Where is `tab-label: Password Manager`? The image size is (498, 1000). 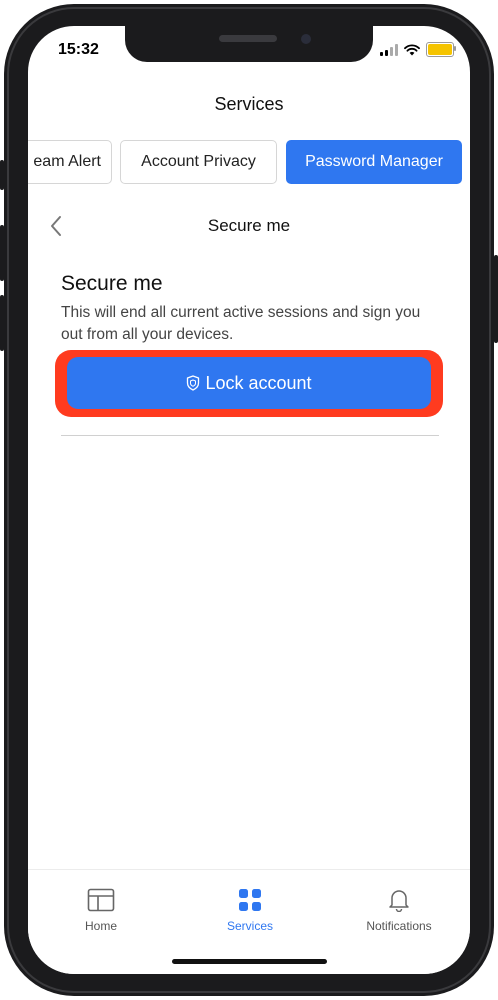
tab-label: Password Manager is located at coordinates (374, 161).